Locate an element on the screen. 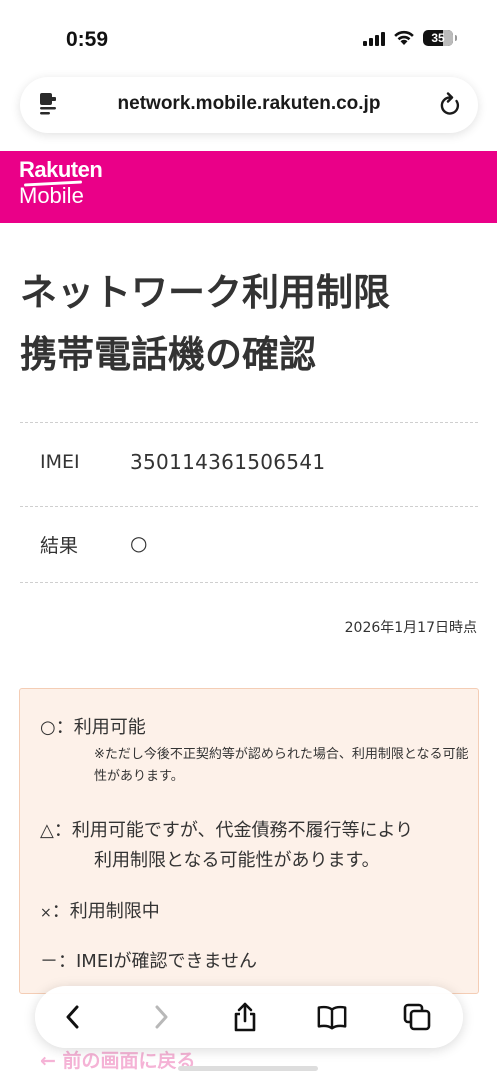 This screenshot has height=1080, width=497. imei-value: 350114361506541 is located at coordinates (228, 462).